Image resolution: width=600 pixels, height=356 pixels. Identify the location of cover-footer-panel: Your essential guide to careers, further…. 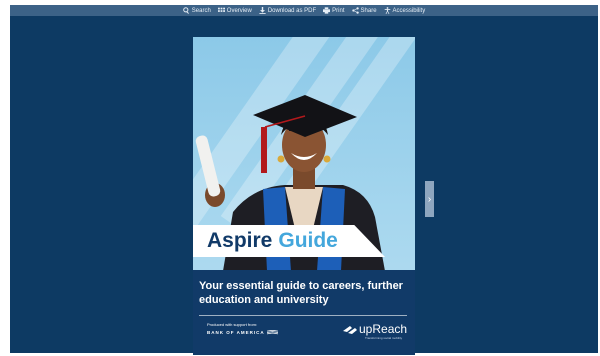
(304, 312).